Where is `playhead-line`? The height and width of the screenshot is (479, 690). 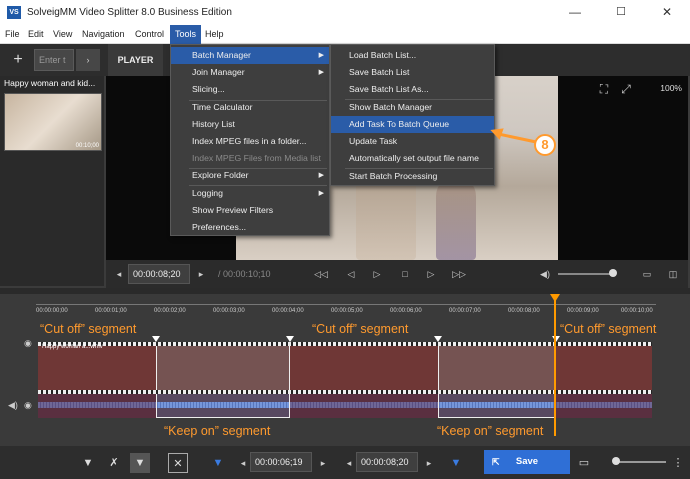
playhead-line is located at coordinates (555, 365).